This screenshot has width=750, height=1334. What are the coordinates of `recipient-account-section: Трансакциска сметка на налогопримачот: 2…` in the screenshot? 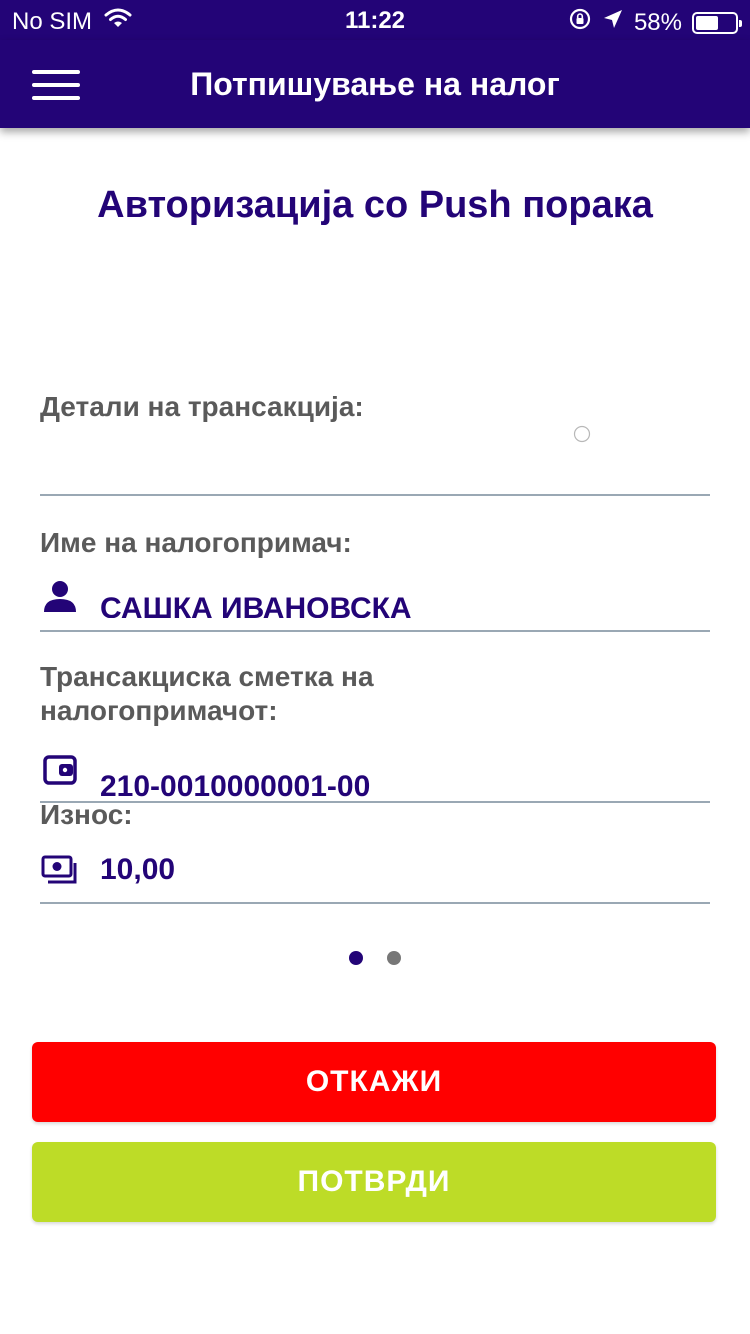 It's located at (375, 731).